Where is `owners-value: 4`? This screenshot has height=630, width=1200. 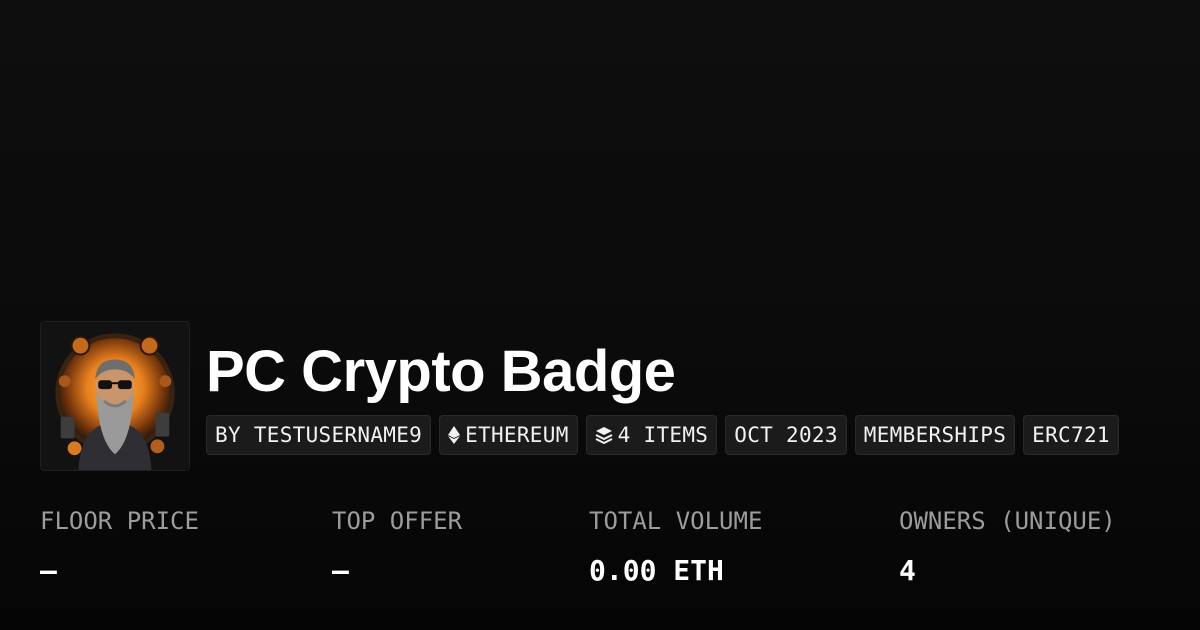
owners-value: 4 is located at coordinates (907, 570).